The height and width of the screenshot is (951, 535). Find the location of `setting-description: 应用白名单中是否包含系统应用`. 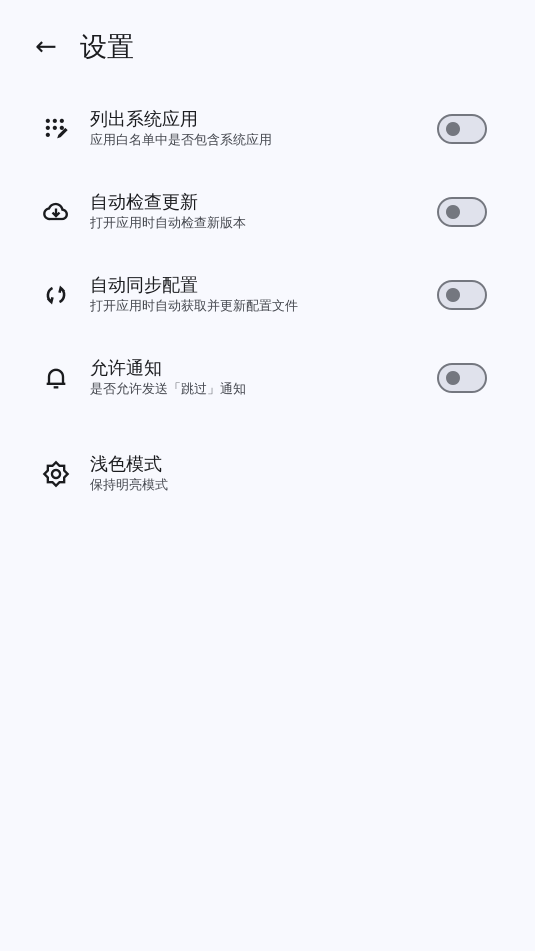

setting-description: 应用白名单中是否包含系统应用 is located at coordinates (181, 141).